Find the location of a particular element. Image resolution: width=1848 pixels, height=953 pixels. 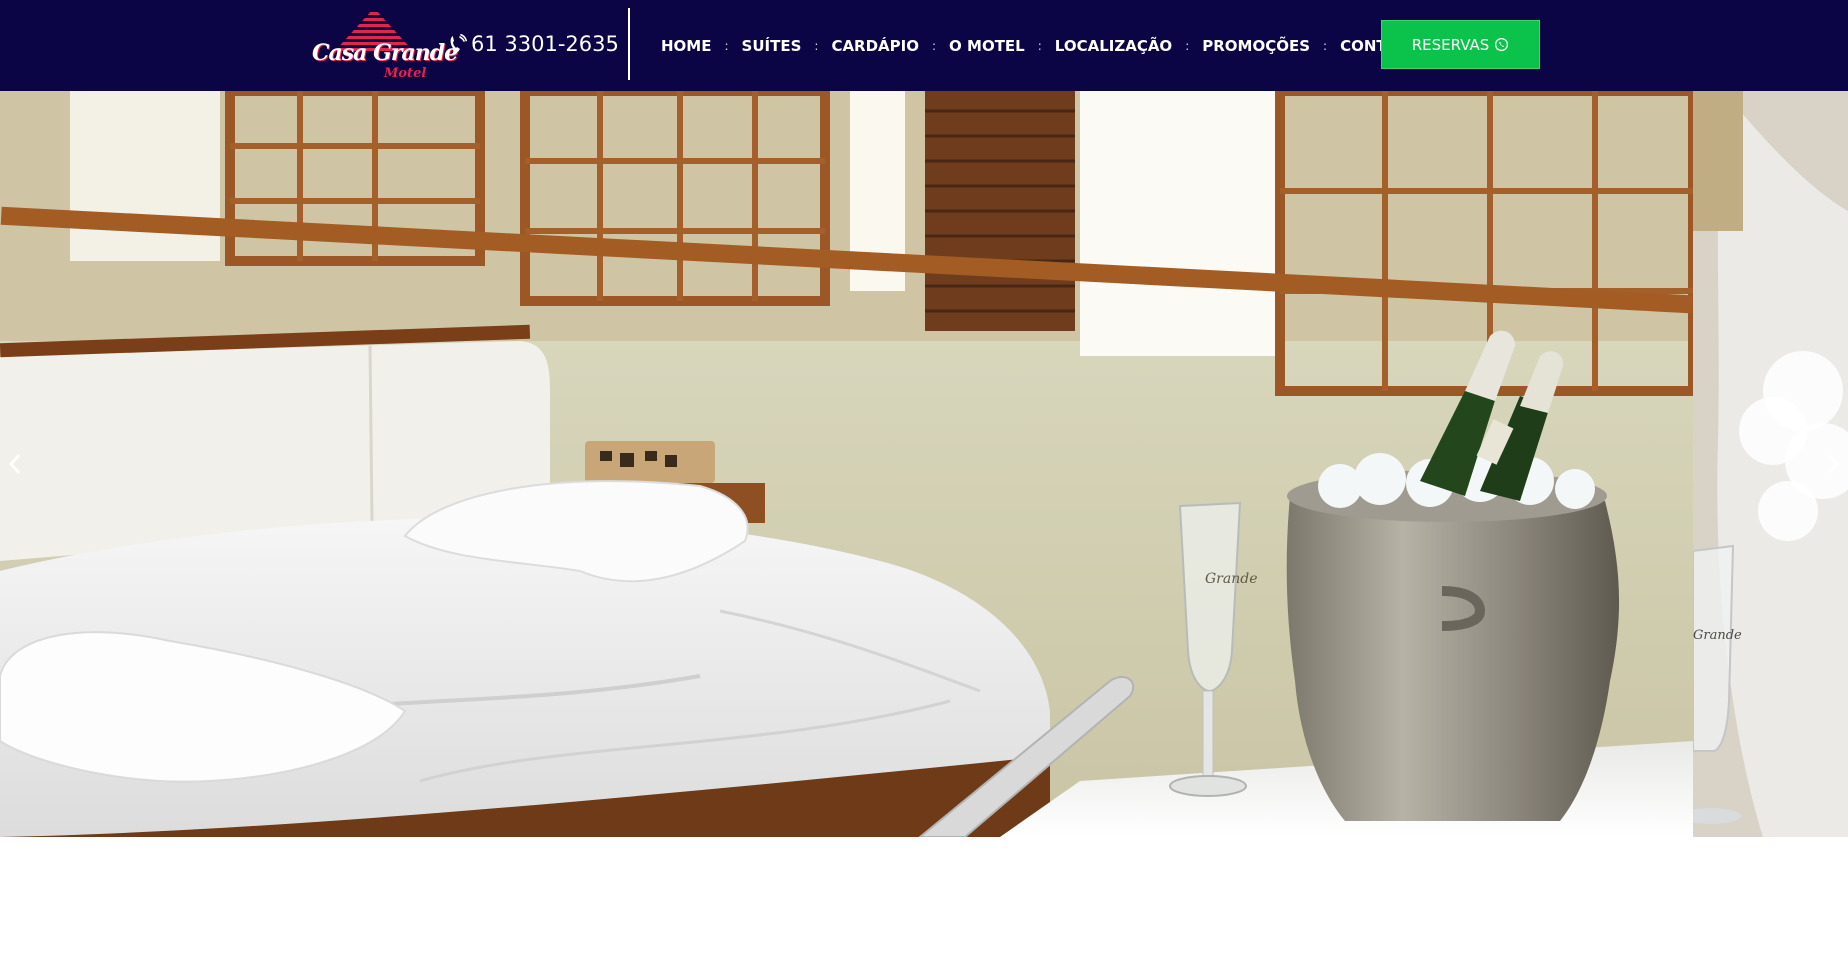

slider-prev-button is located at coordinates (15, 464).